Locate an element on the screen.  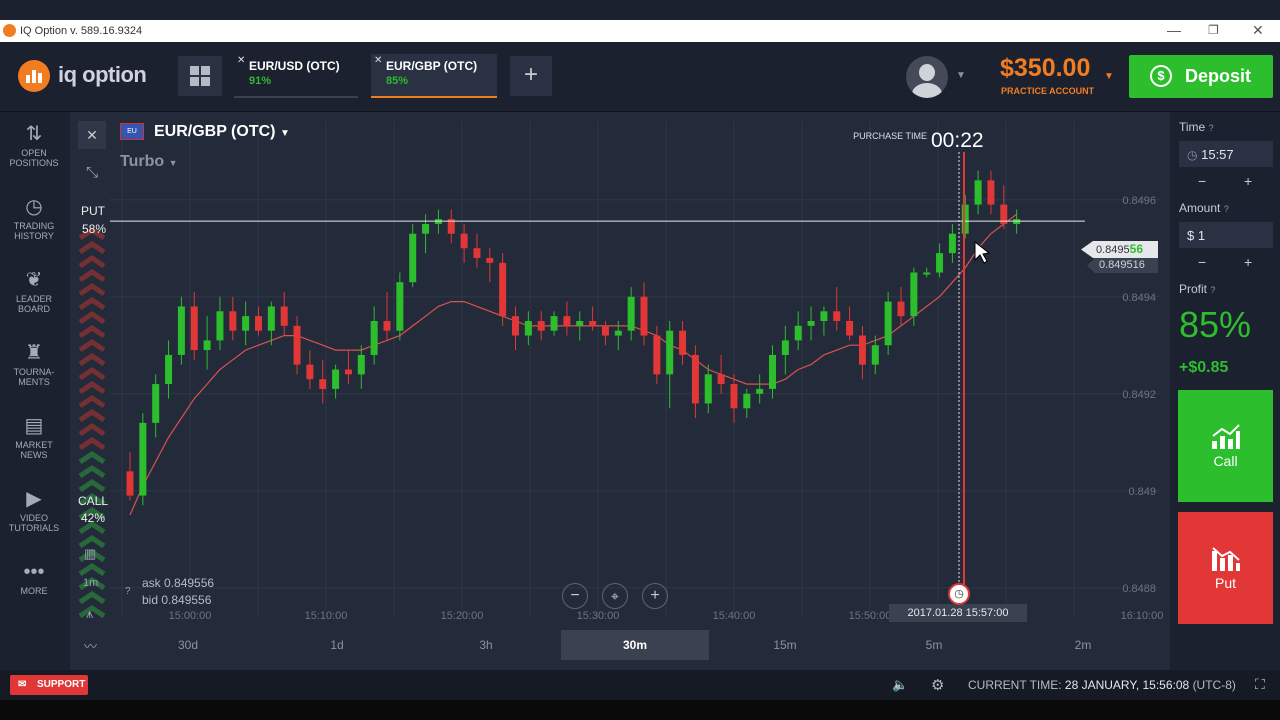
nav-market-news: ▤ MARKET NEWS is located at coordinates (34, 437).